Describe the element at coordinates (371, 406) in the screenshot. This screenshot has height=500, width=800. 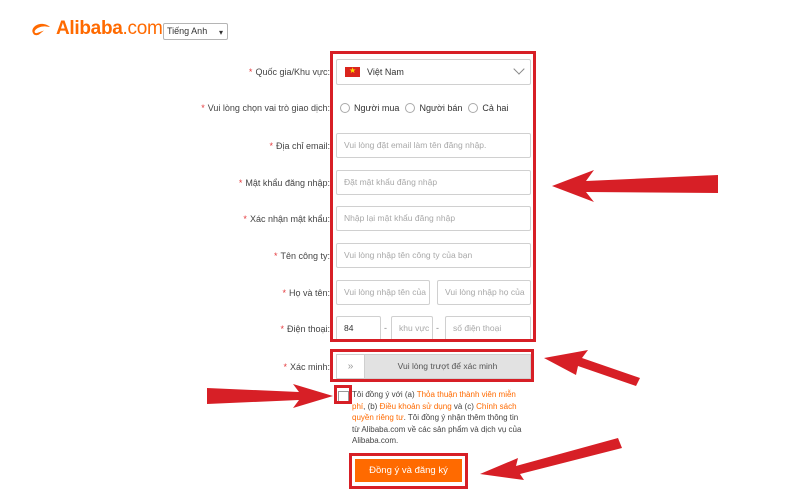
I see `terms-text-part: , (b)` at that location.